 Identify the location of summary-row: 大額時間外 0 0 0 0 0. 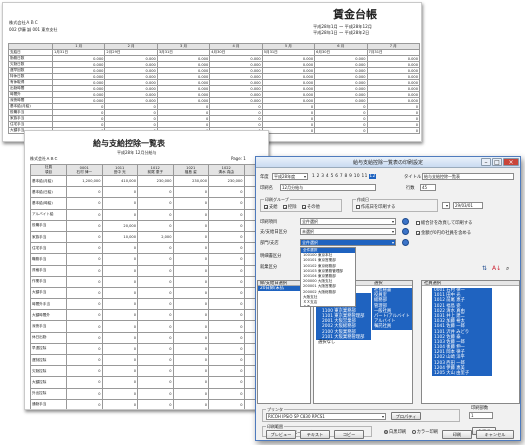
(149, 315).